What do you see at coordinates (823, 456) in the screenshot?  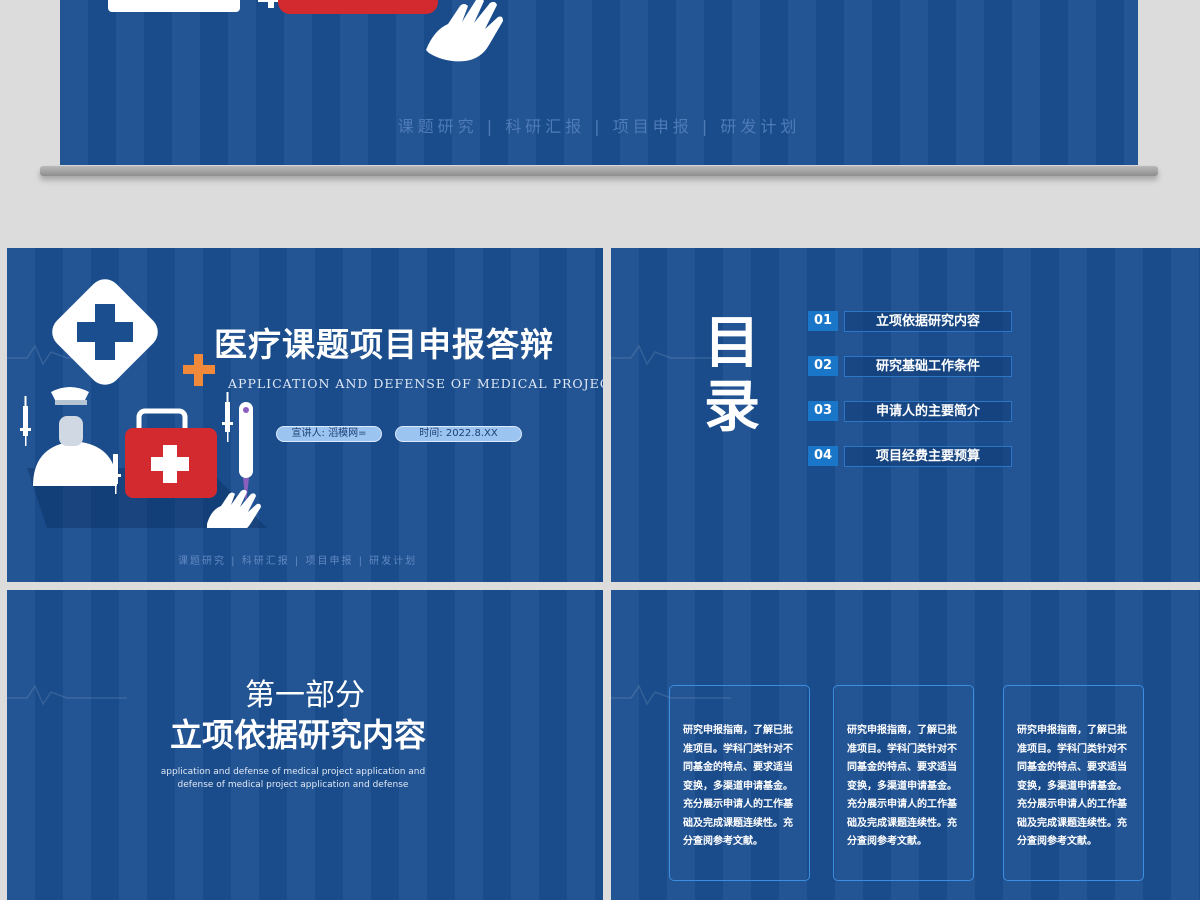 I see `toc-item-number: 04` at bounding box center [823, 456].